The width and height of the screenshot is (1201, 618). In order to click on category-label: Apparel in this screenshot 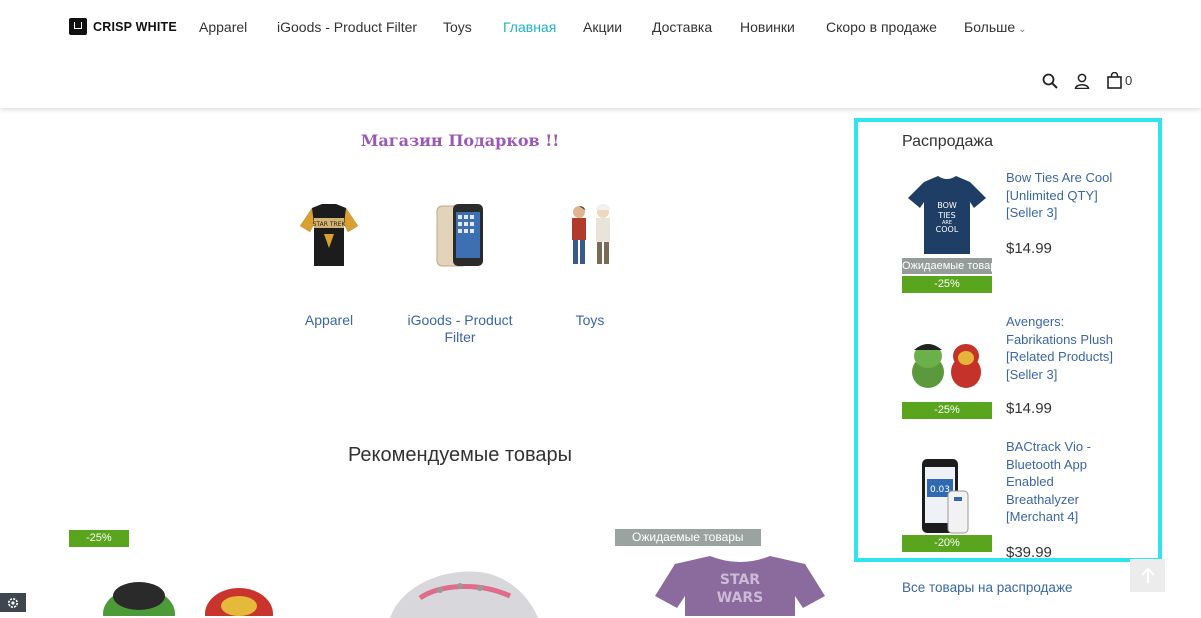, I will do `click(329, 320)`.